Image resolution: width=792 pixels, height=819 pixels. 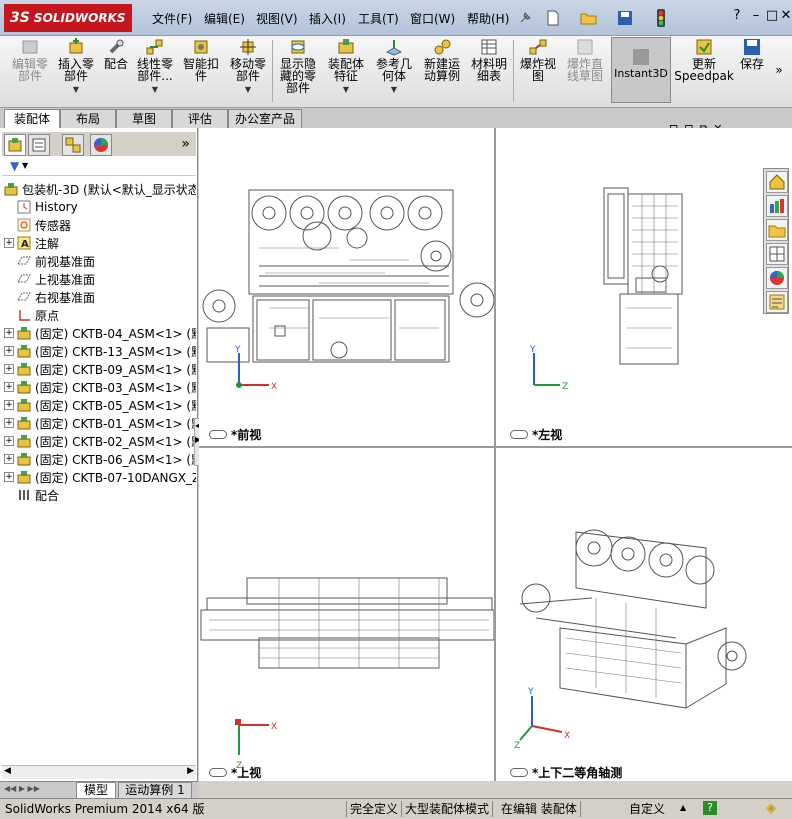 What do you see at coordinates (100, 279) in the screenshot?
I see `tree-item: 上视基准面` at bounding box center [100, 279].